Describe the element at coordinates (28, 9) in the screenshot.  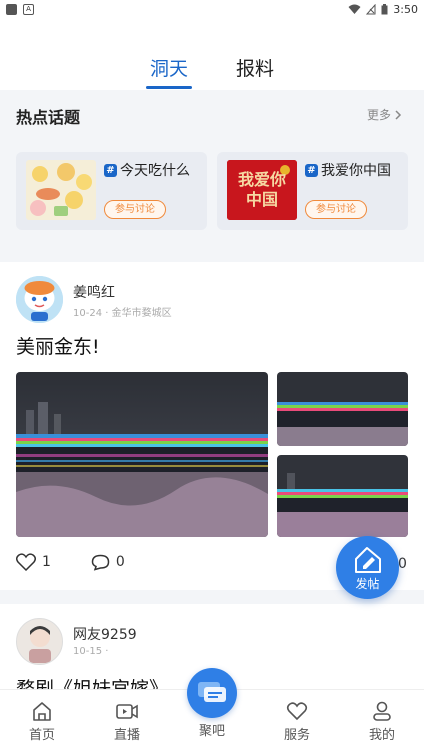
I see `a-badge-icon: A` at that location.